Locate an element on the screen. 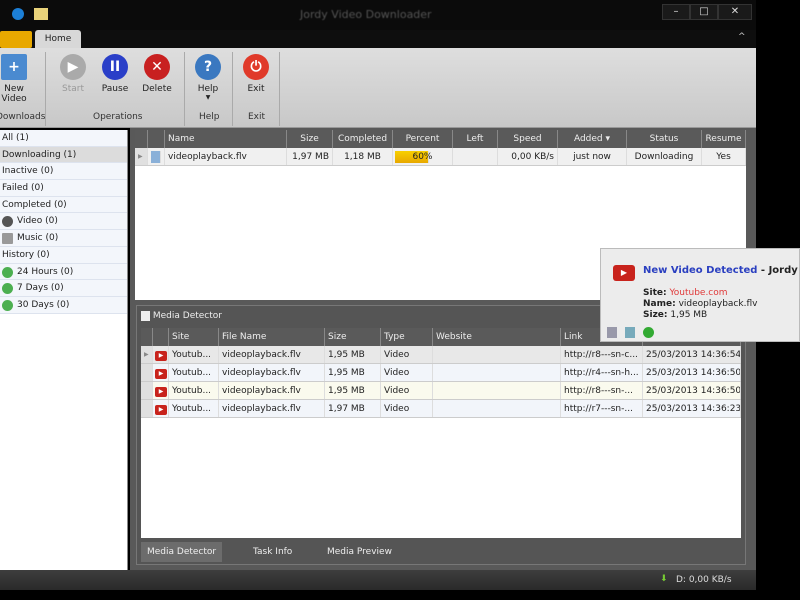 This screenshot has width=800, height=600. site-link: Youtube.com is located at coordinates (698, 293).